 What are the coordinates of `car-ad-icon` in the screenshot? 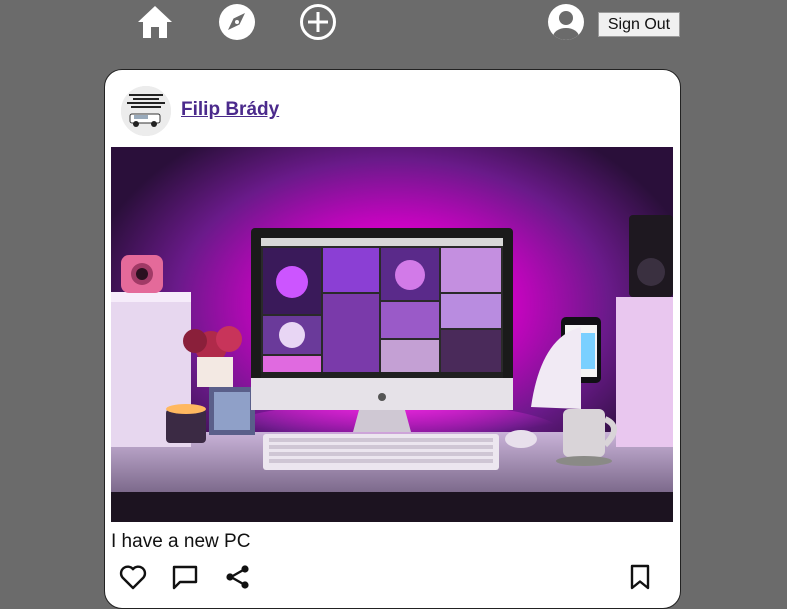 It's located at (146, 111).